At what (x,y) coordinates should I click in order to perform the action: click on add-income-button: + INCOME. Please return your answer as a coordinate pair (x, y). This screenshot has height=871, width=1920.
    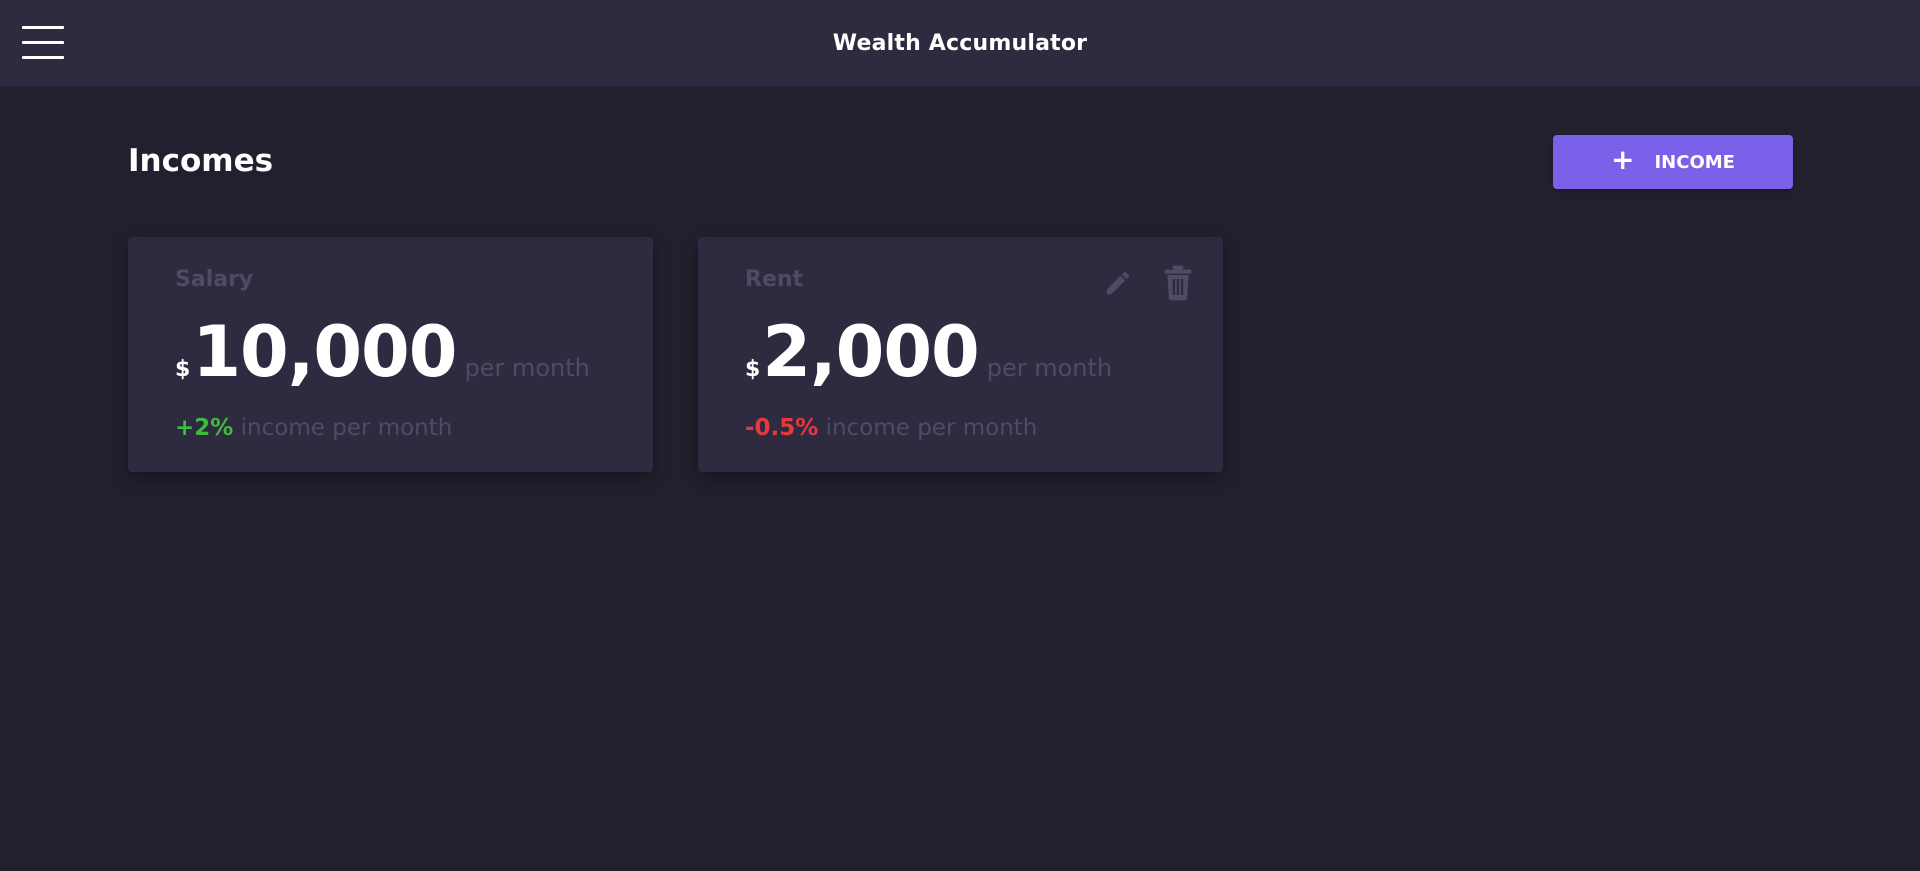
    Looking at the image, I should click on (1673, 162).